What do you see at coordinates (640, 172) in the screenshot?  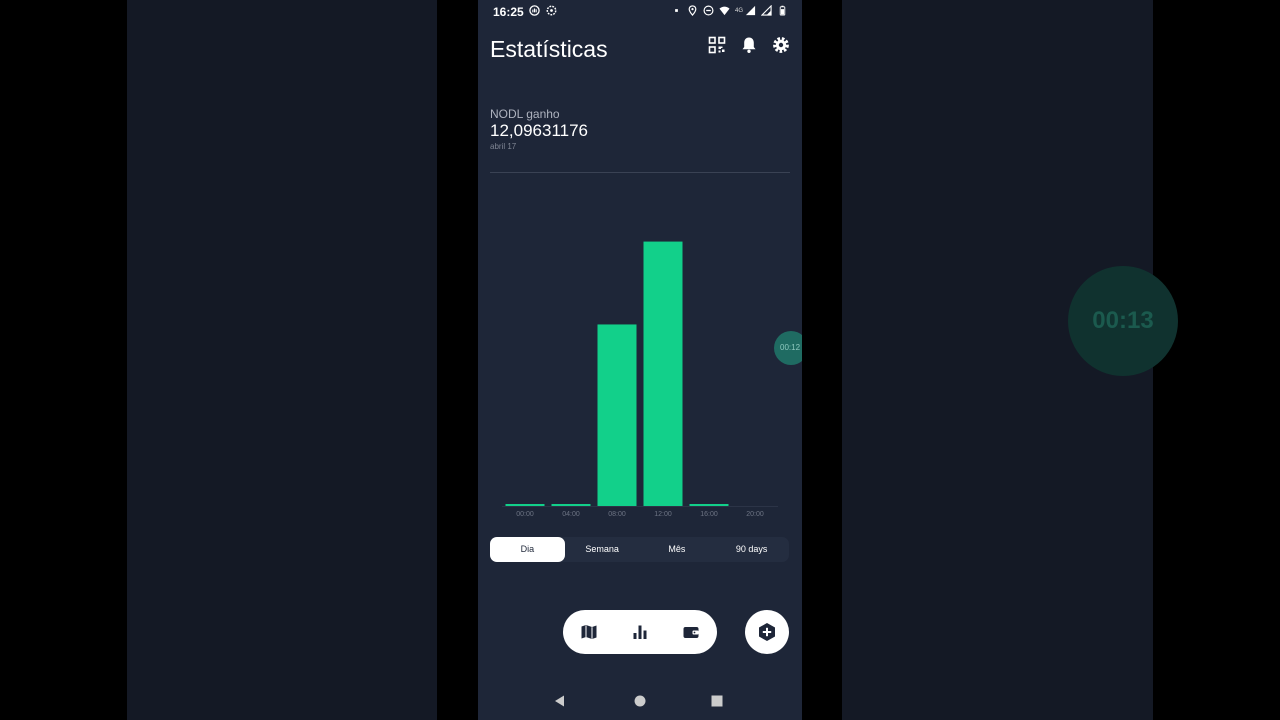 I see `divider` at bounding box center [640, 172].